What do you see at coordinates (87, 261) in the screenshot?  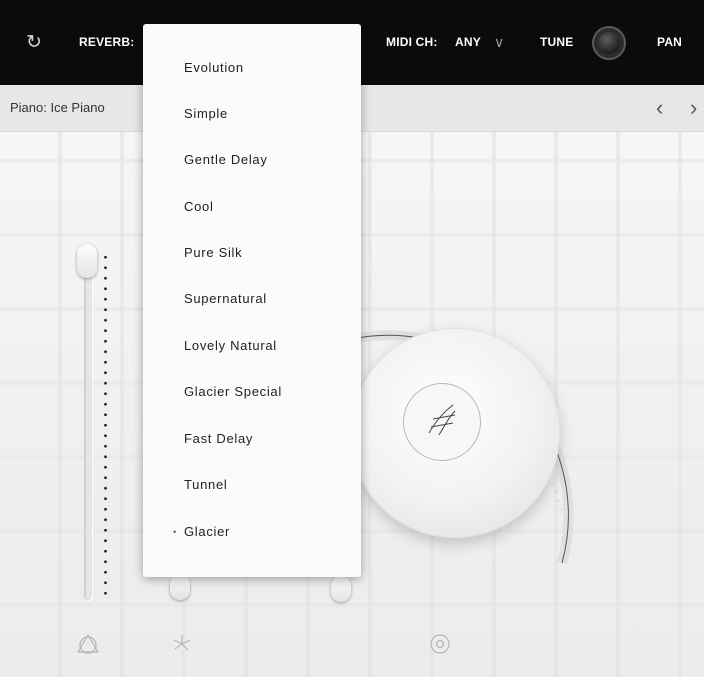 I see `volume-slider-thumb` at bounding box center [87, 261].